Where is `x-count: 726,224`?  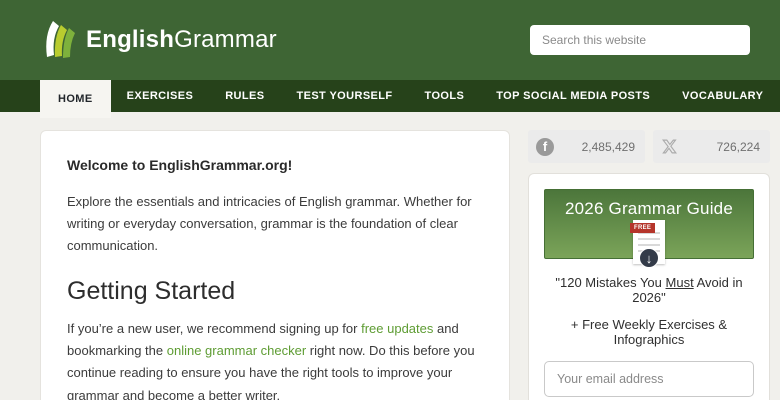
x-count: 726,224 is located at coordinates (738, 146).